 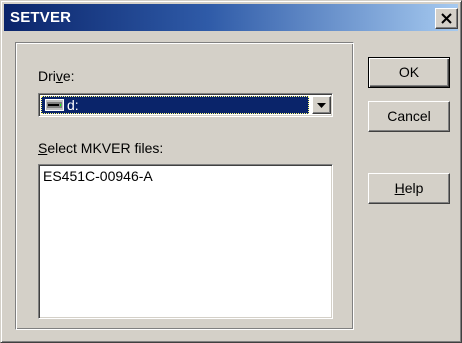 What do you see at coordinates (98, 176) in the screenshot?
I see `list-item: ES451C-00946-A` at bounding box center [98, 176].